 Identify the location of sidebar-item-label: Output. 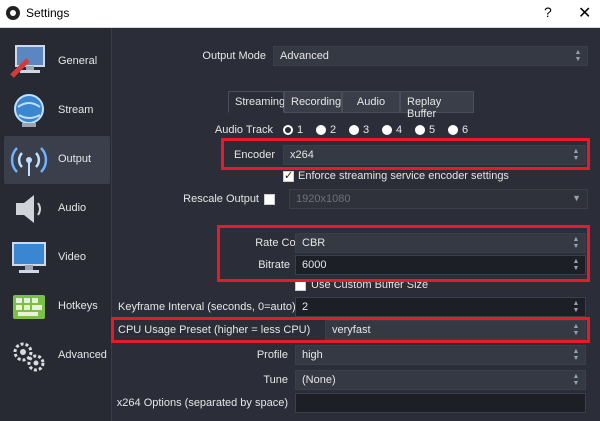
(75, 159).